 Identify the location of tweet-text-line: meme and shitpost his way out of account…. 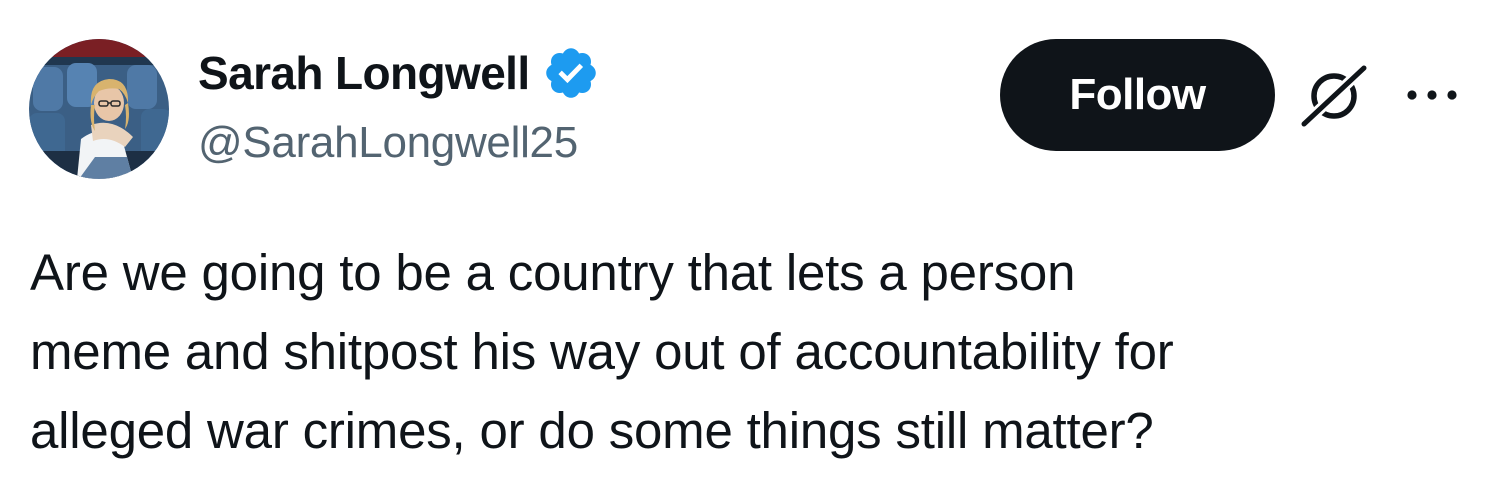
(602, 351).